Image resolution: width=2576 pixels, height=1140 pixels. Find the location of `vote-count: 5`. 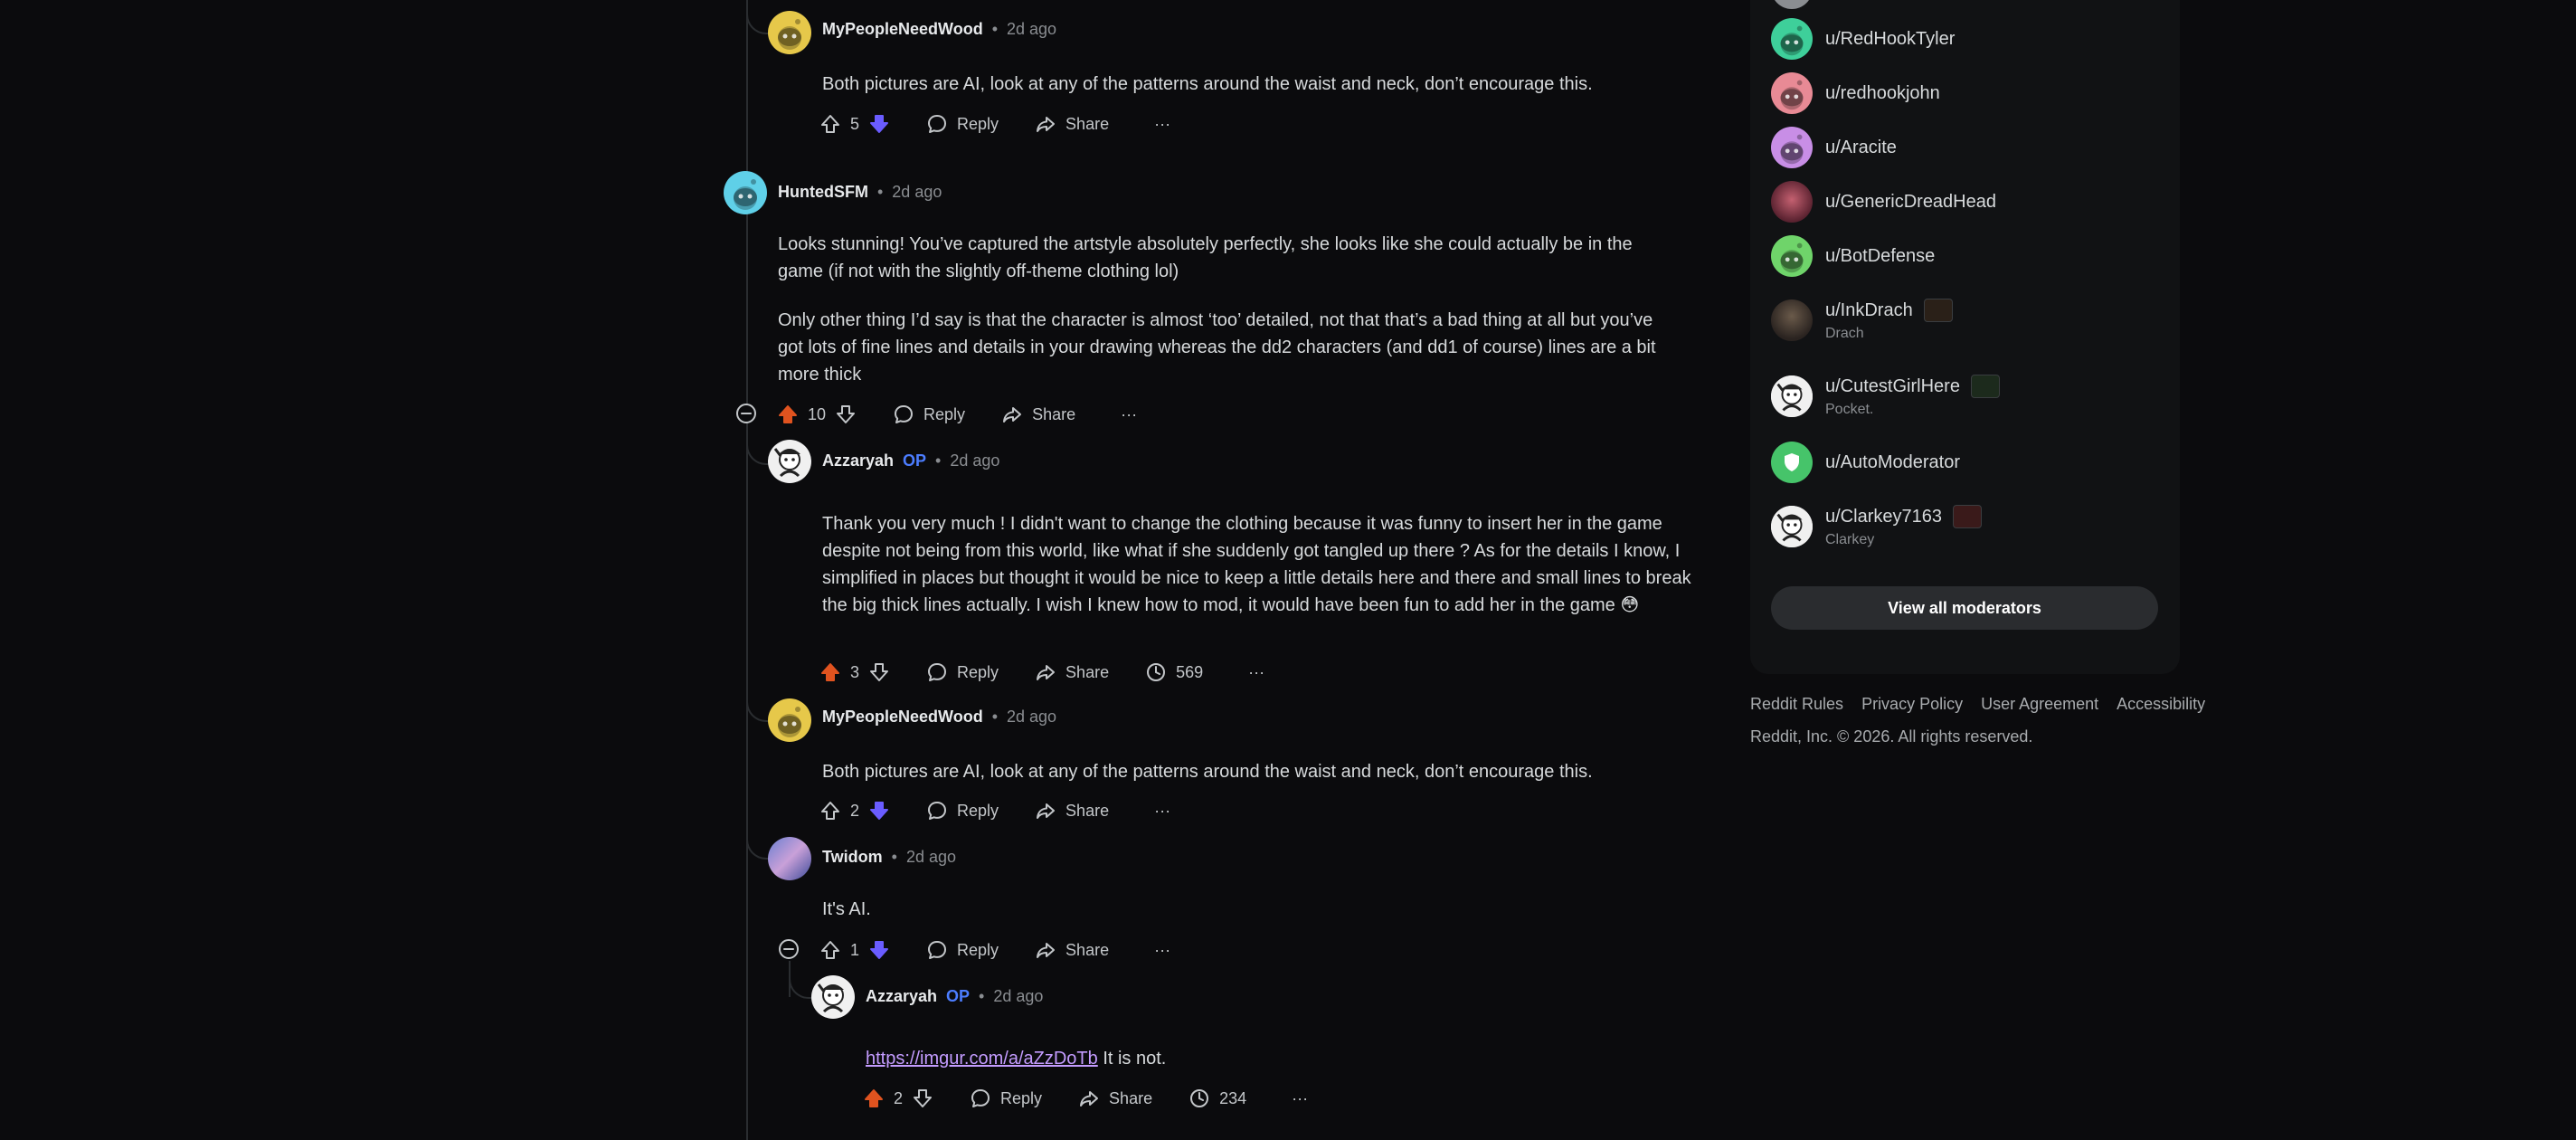

vote-count: 5 is located at coordinates (855, 123).